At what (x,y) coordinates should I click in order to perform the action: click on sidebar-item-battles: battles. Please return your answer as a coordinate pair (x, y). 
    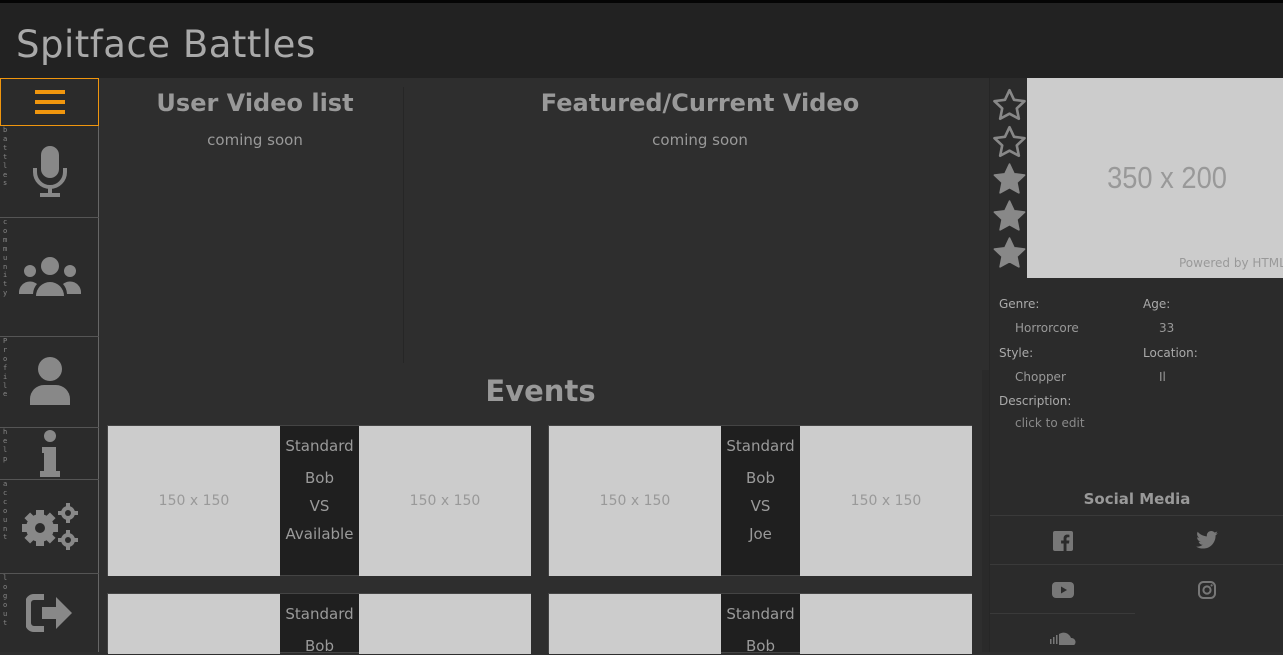
    Looking at the image, I should click on (49, 172).